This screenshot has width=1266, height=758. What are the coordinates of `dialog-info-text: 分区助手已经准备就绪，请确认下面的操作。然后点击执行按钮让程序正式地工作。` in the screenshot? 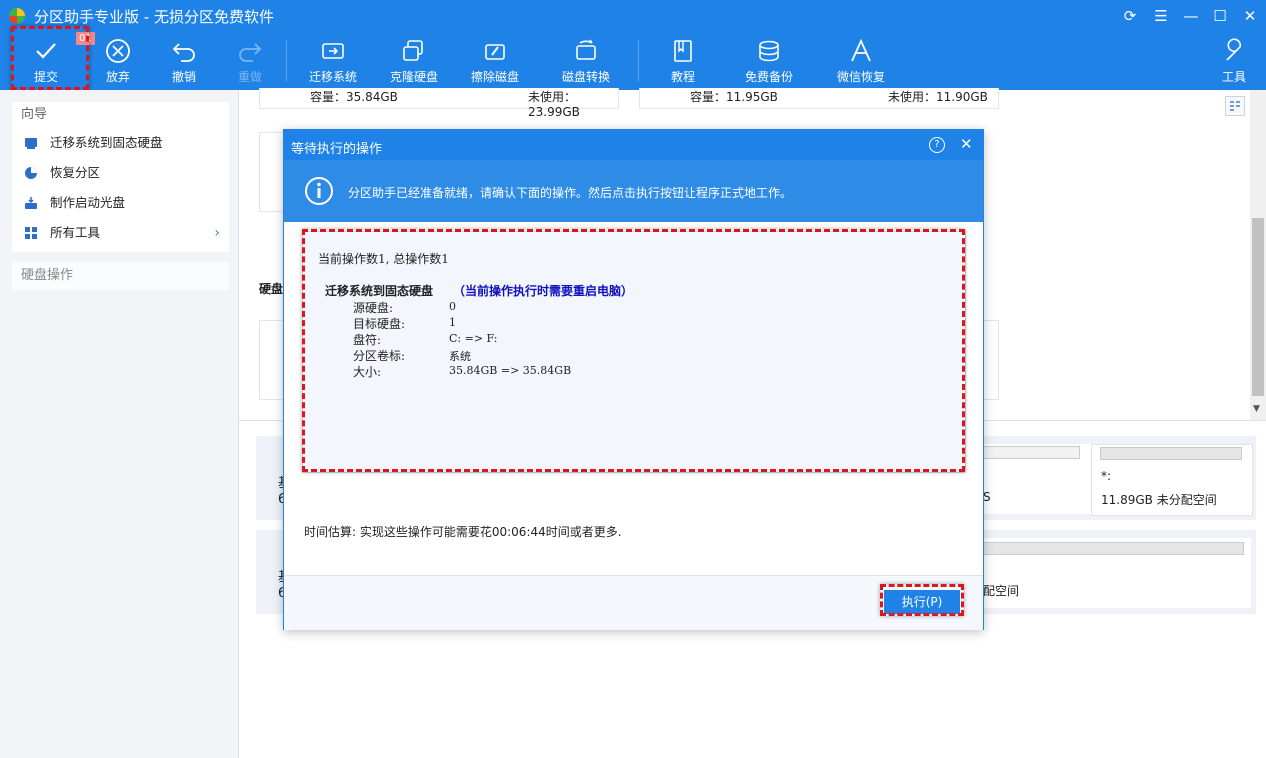 It's located at (570, 193).